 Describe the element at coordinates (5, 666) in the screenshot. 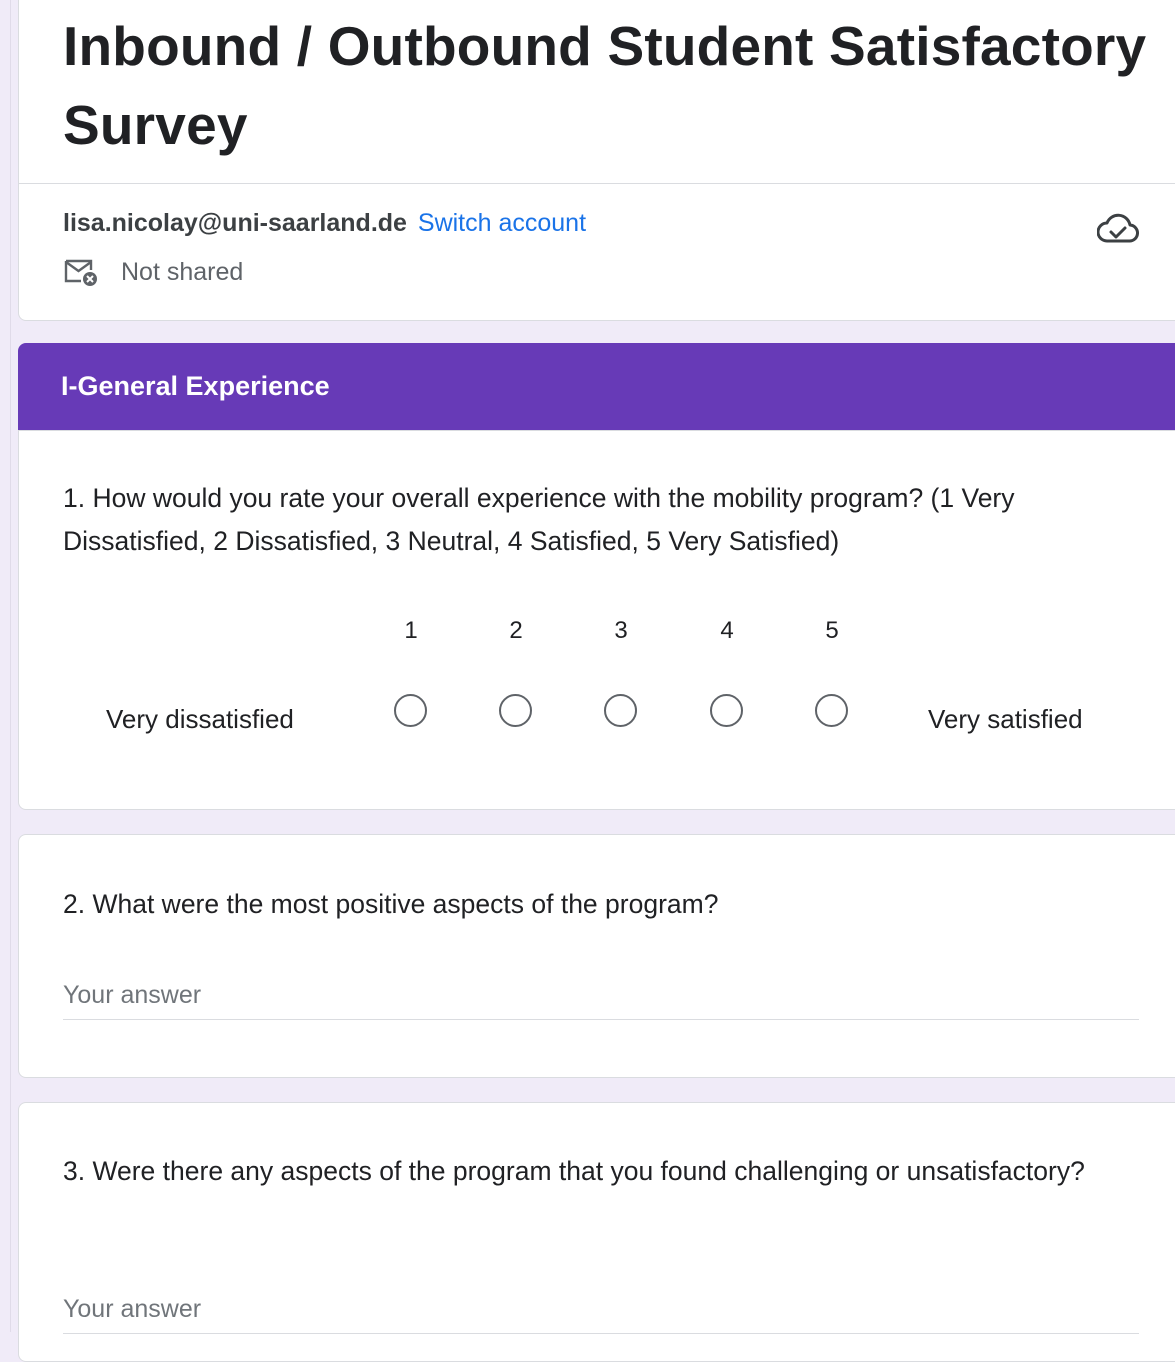

I see `left-rail` at that location.